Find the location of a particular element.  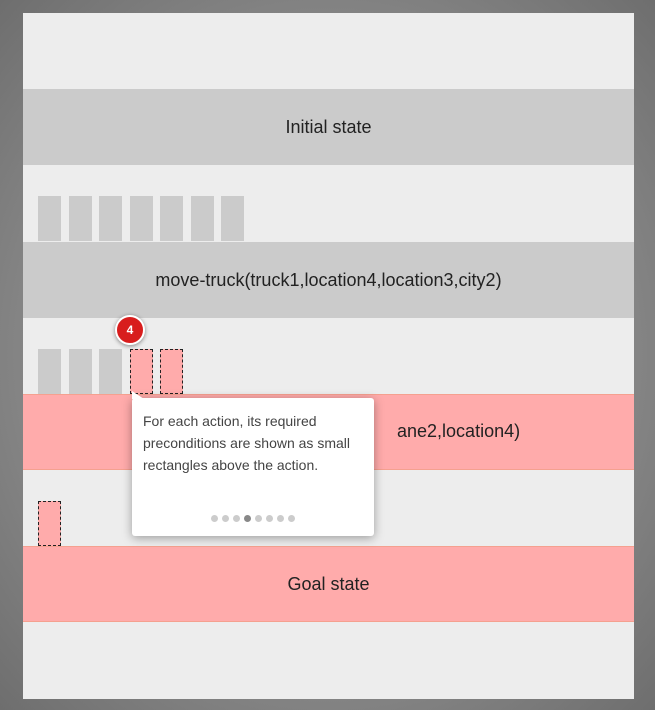

tooltip-arrow is located at coordinates (138, 395).